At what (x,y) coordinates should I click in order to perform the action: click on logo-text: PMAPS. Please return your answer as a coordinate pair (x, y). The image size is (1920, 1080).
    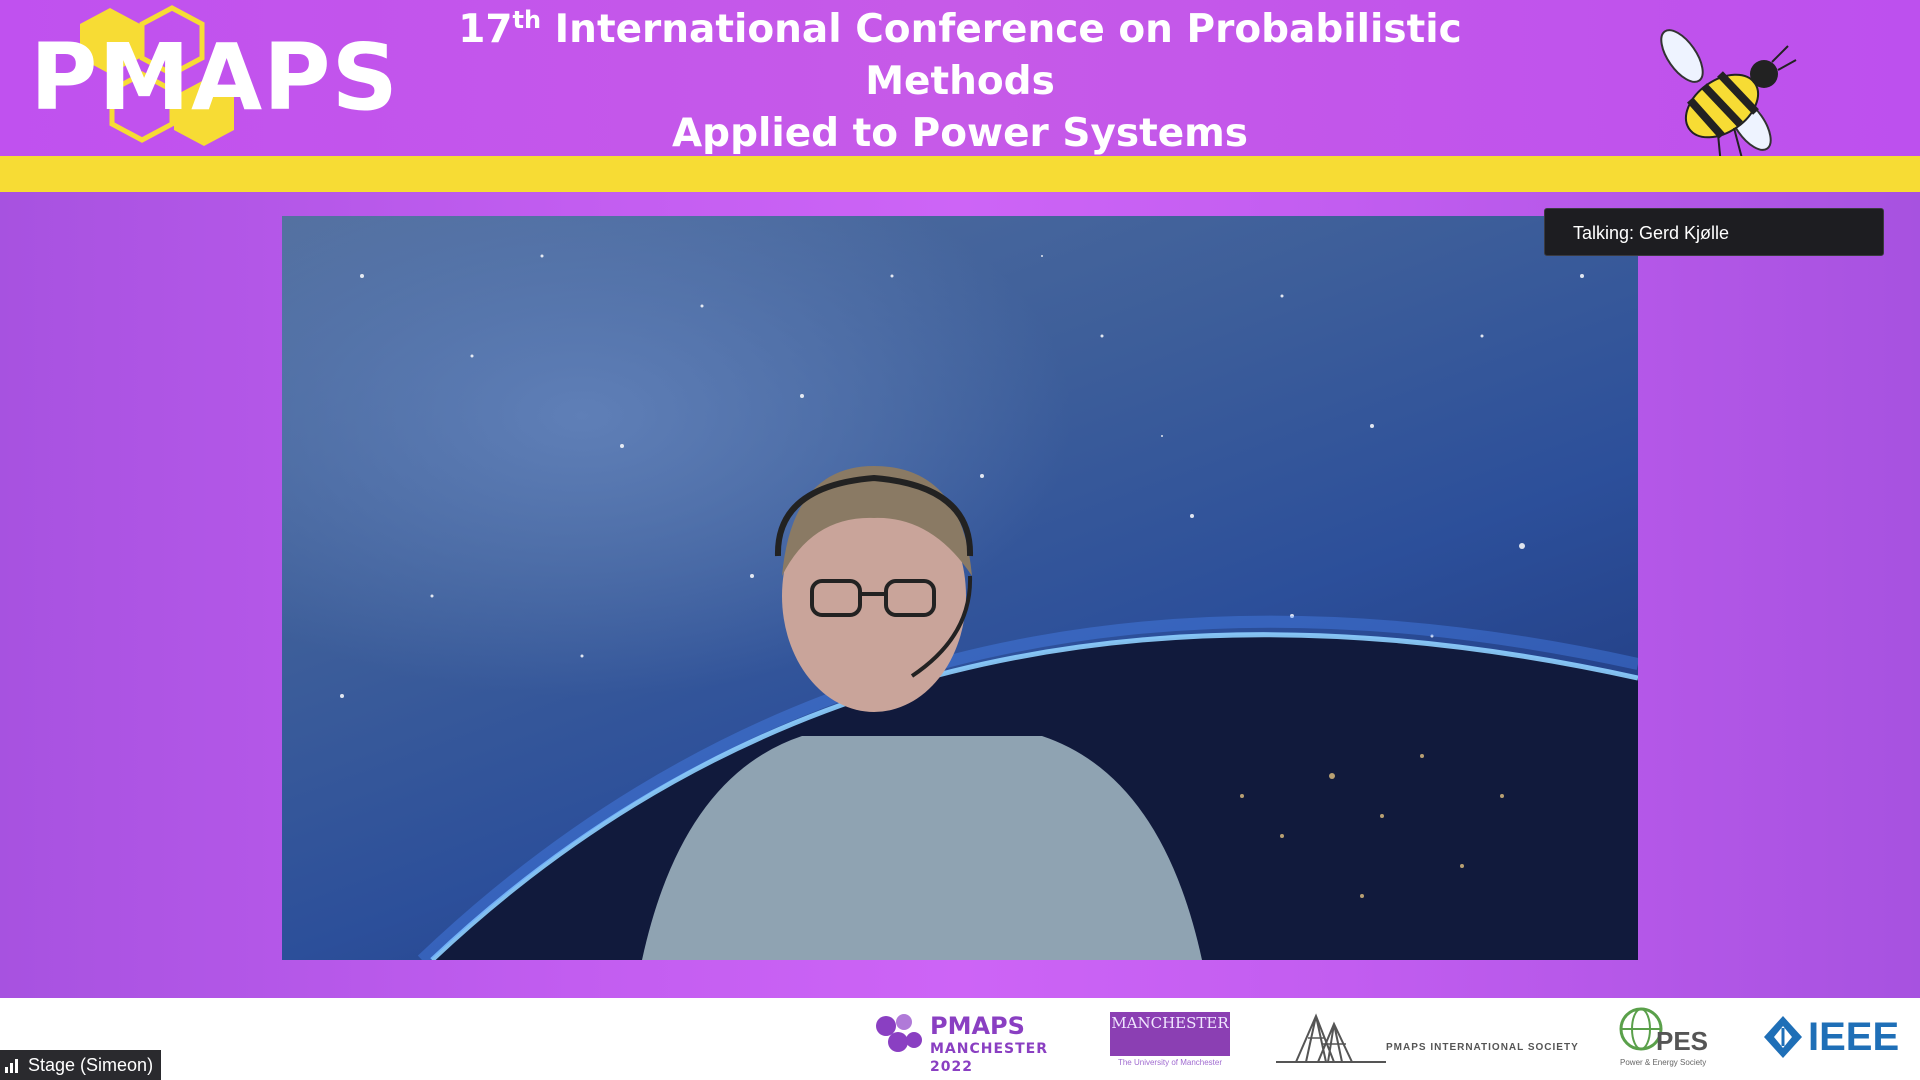
    Looking at the image, I should click on (214, 77).